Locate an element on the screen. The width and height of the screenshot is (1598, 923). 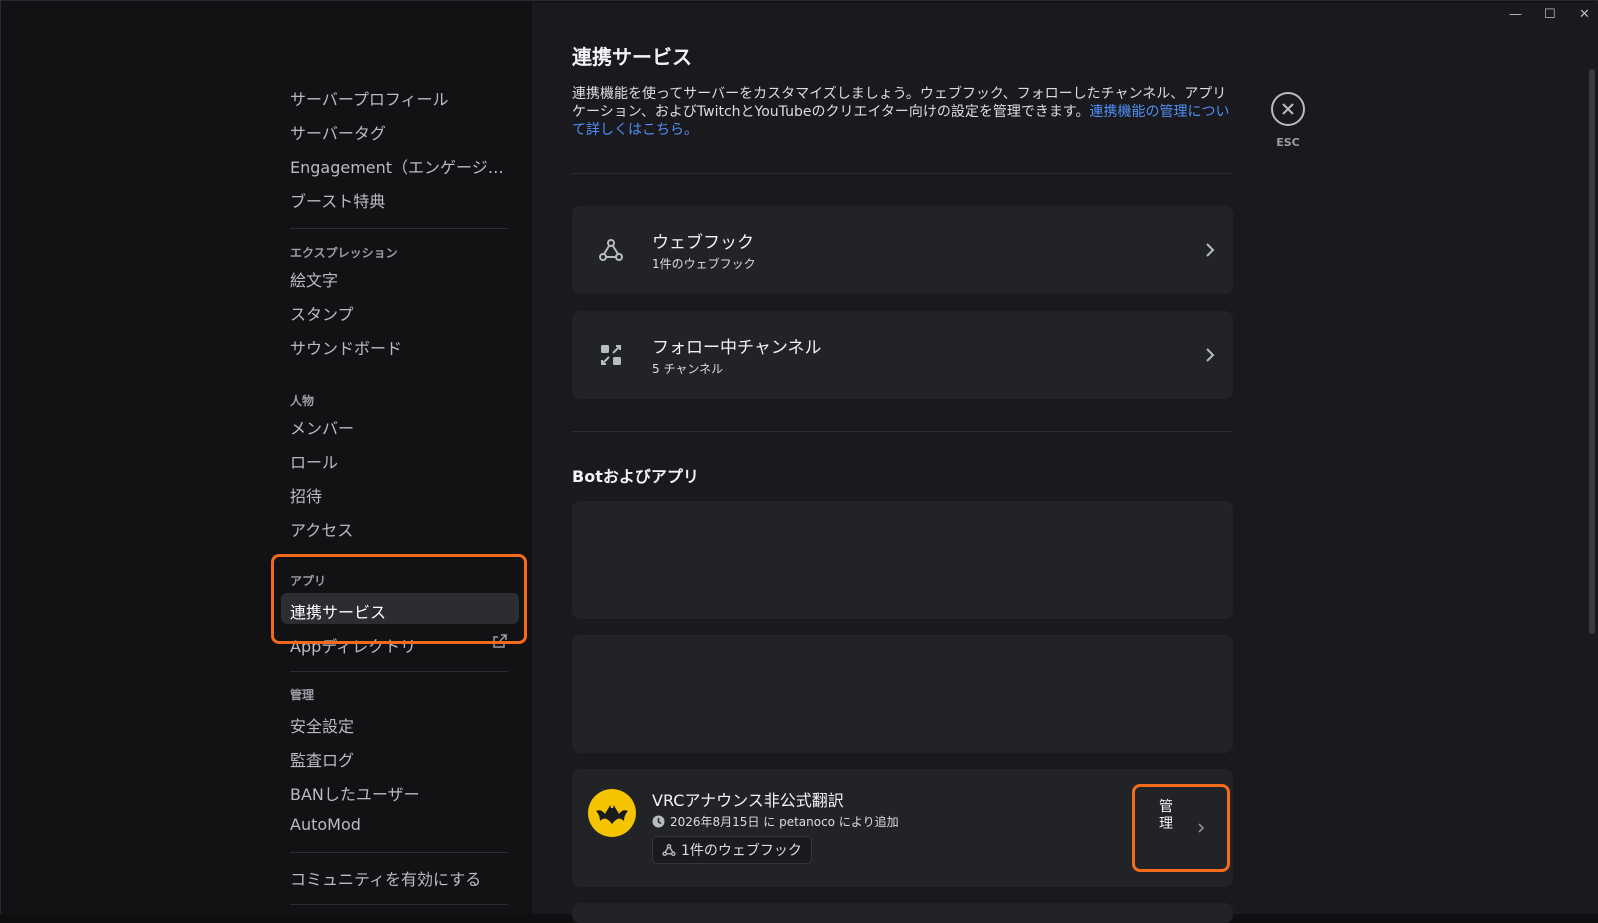
content-scrollbar is located at coordinates (1592, 351).